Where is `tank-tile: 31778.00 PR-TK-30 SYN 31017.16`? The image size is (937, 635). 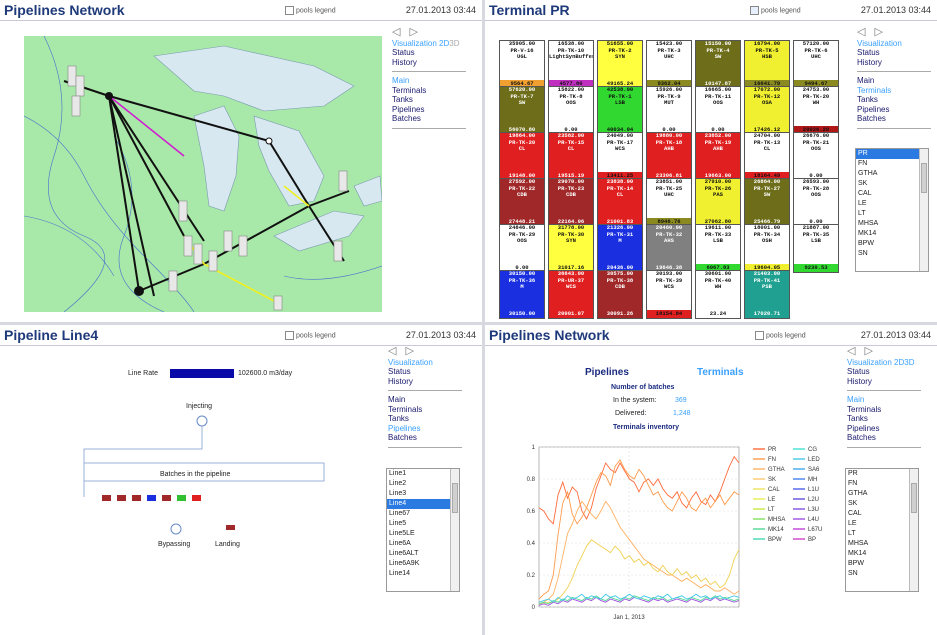 tank-tile: 31778.00 PR-TK-30 SYN 31017.16 is located at coordinates (571, 248).